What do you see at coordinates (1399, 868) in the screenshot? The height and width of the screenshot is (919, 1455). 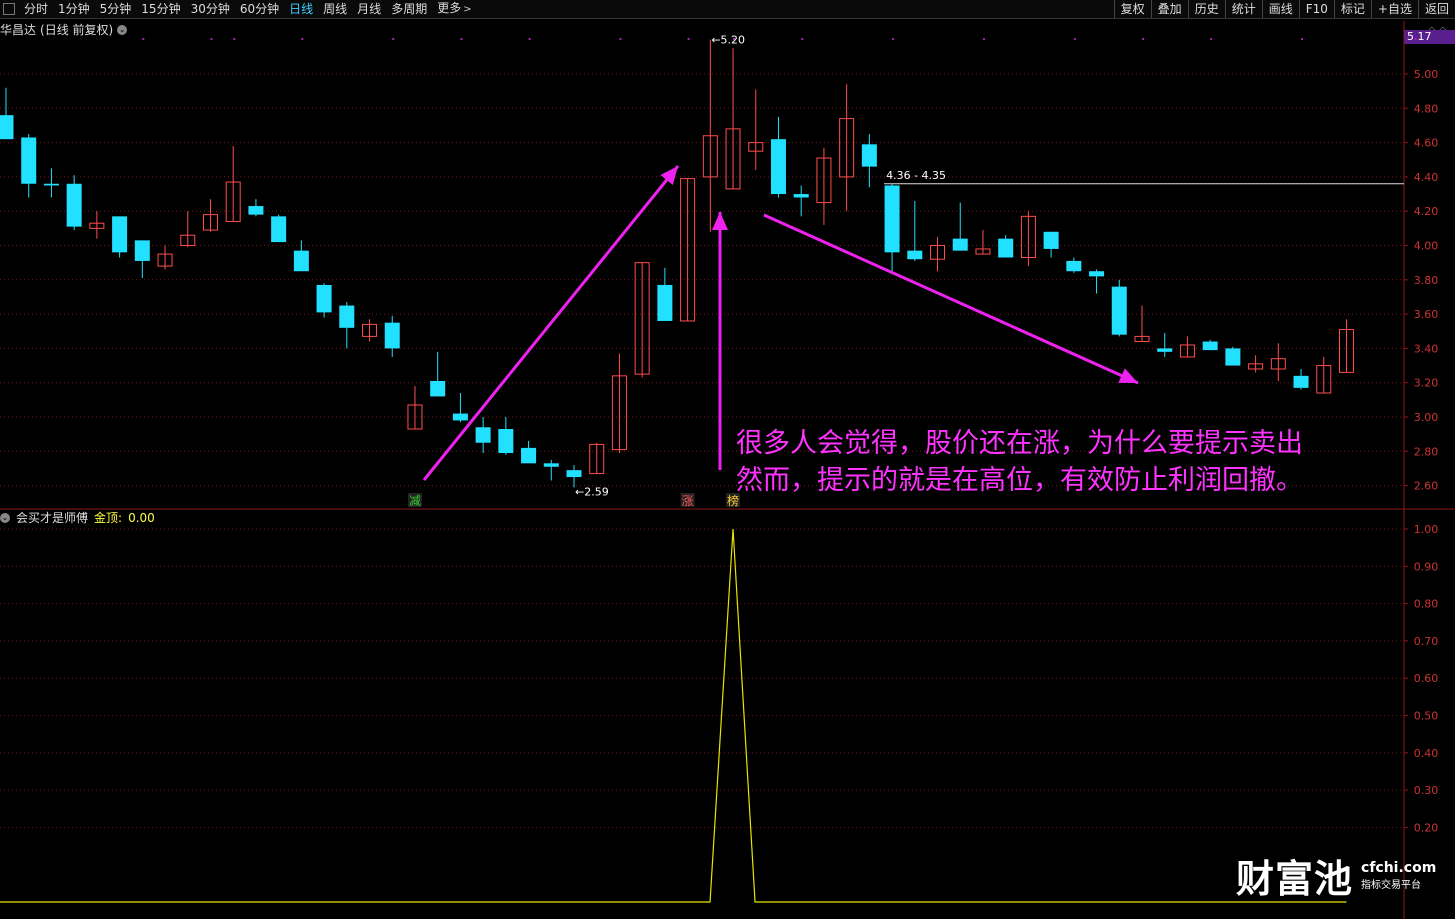 I see `logo-url: cfchi.com` at bounding box center [1399, 868].